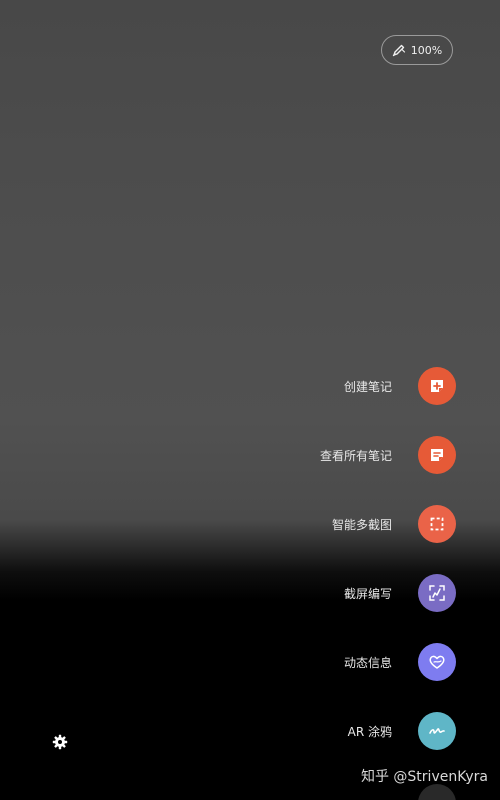  I want to click on menu-item-label: 智能多截图, so click(361, 524).